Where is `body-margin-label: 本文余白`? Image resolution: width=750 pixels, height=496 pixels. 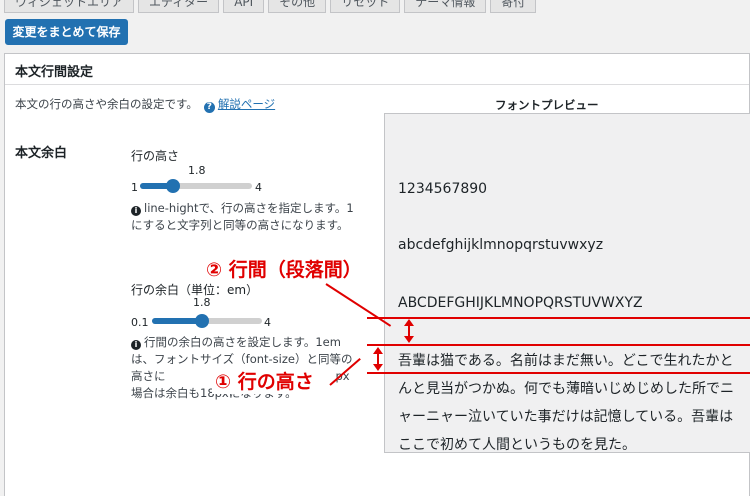 body-margin-label: 本文余白 is located at coordinates (41, 153).